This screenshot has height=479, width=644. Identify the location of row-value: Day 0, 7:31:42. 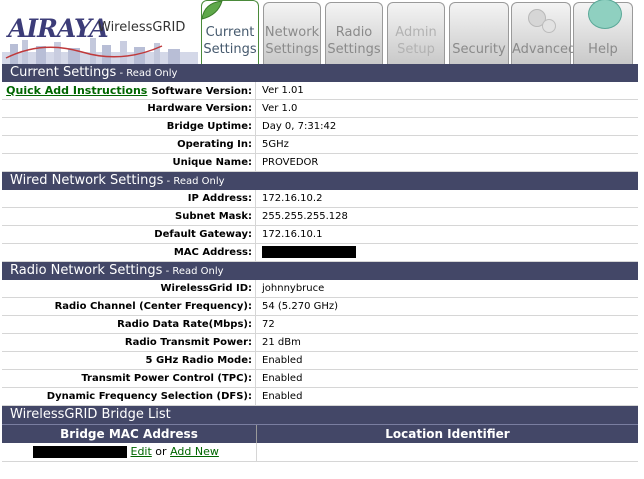
(299, 126).